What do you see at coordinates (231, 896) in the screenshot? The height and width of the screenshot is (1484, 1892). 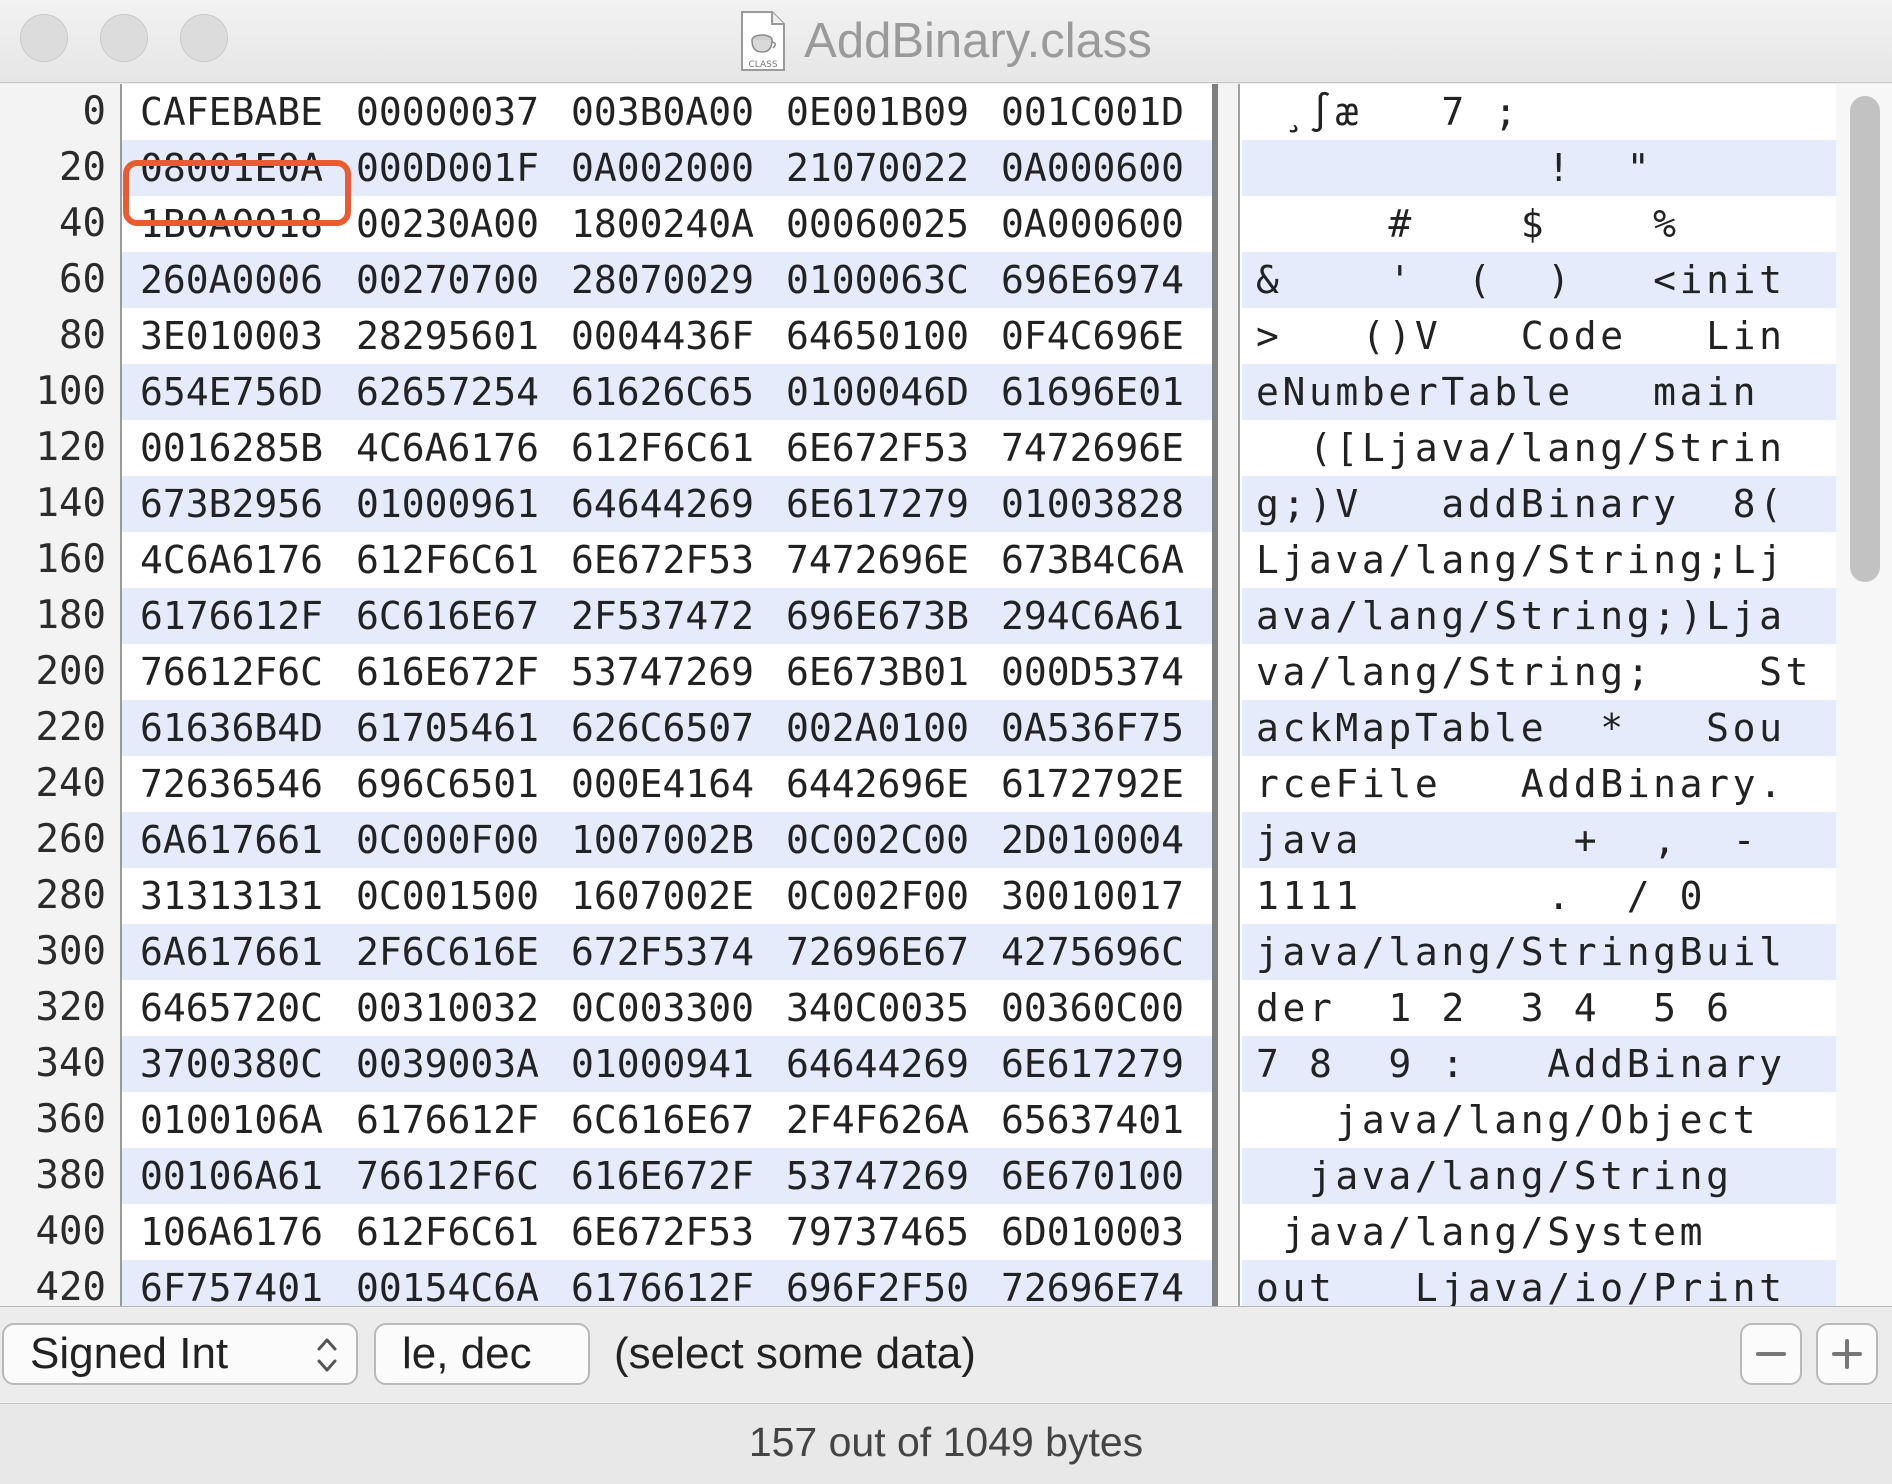 I see `hex-byte-group: 31313131` at bounding box center [231, 896].